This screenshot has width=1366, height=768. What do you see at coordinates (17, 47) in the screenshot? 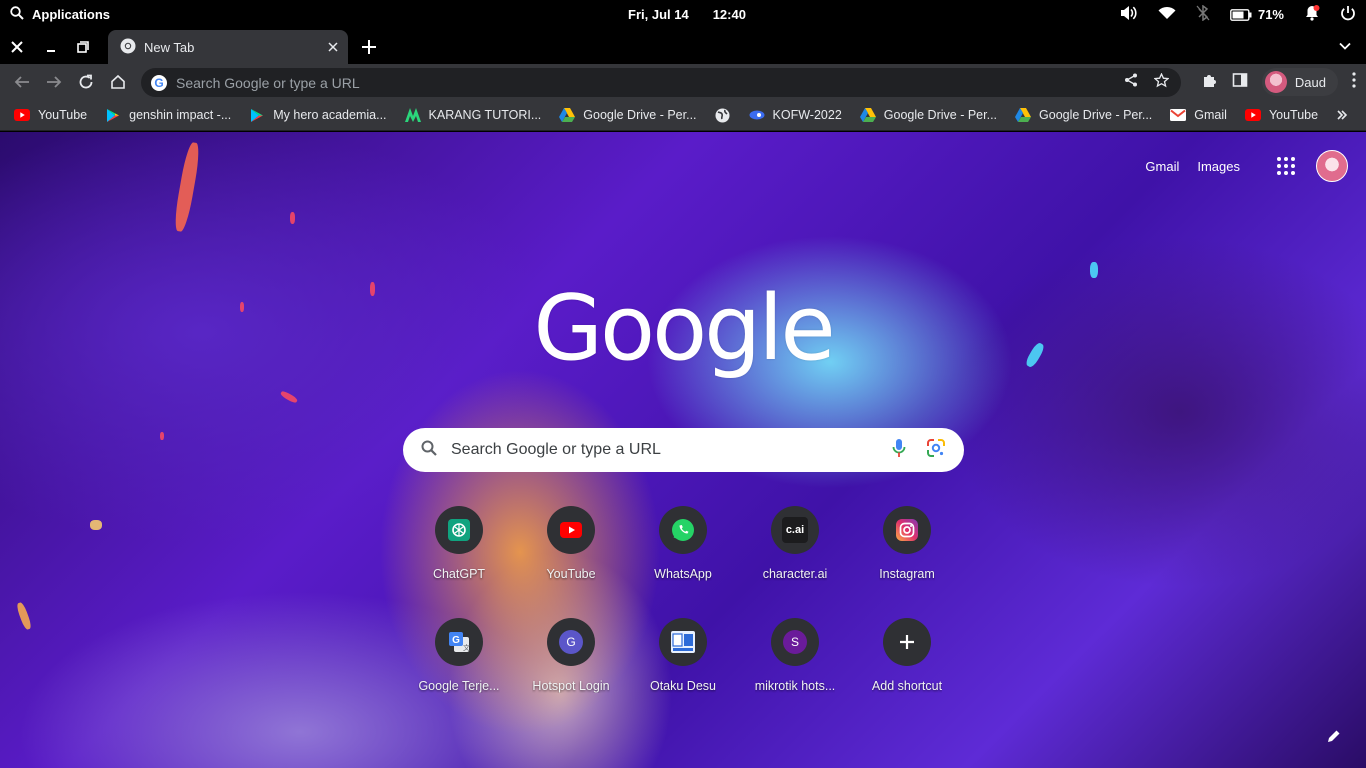
I see `window-close-icon` at bounding box center [17, 47].